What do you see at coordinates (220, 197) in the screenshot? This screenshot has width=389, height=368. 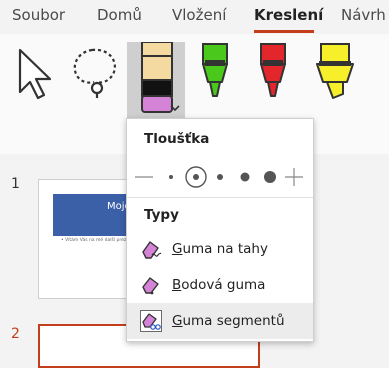 I see `menu-separator` at bounding box center [220, 197].